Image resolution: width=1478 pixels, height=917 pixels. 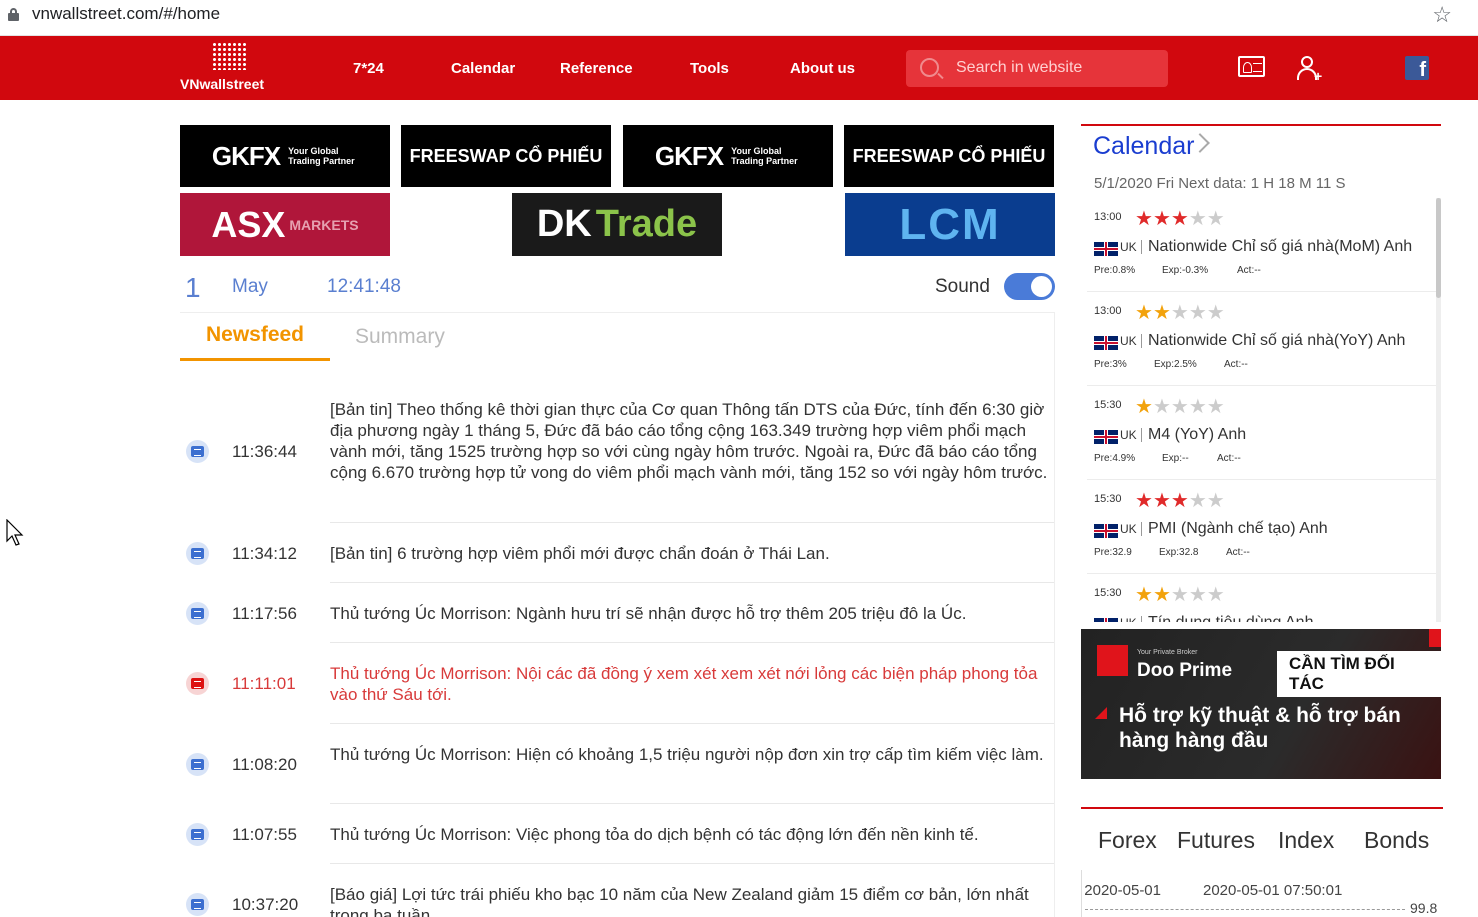 What do you see at coordinates (1262, 598) in the screenshot?
I see `calendar-item: 15:30 ★★★★★ UK Tín dụng tiêu dùng Anh` at bounding box center [1262, 598].